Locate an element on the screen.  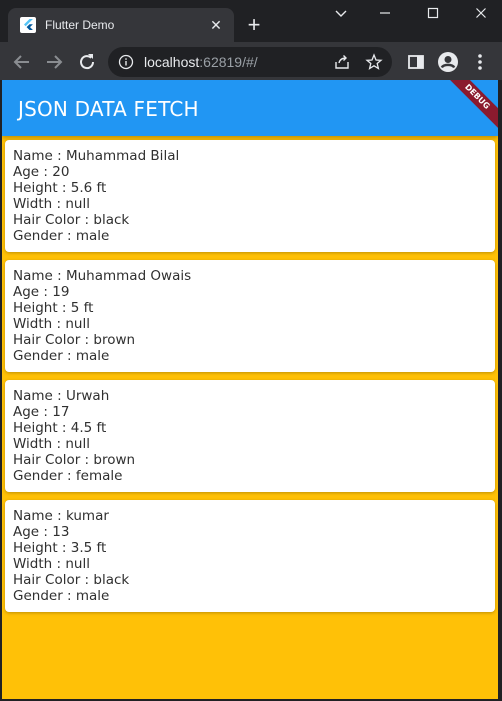
person-height: Height : 5 ft is located at coordinates (53, 308).